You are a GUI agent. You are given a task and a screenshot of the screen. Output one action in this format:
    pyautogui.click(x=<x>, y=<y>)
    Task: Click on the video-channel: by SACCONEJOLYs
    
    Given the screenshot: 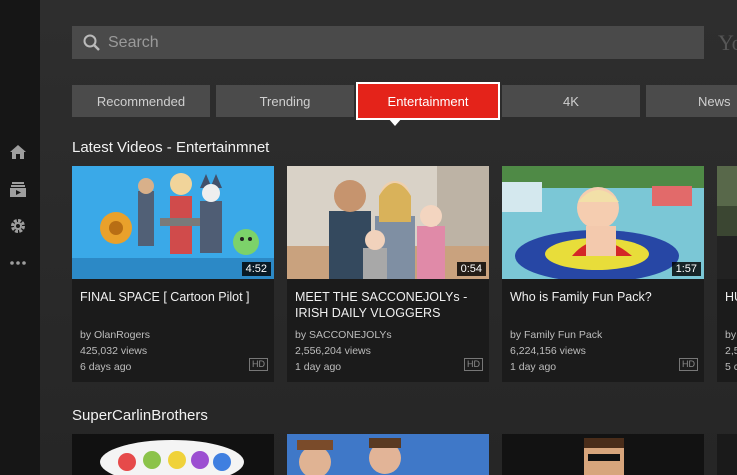 What is the action you would take?
    pyautogui.click(x=343, y=335)
    